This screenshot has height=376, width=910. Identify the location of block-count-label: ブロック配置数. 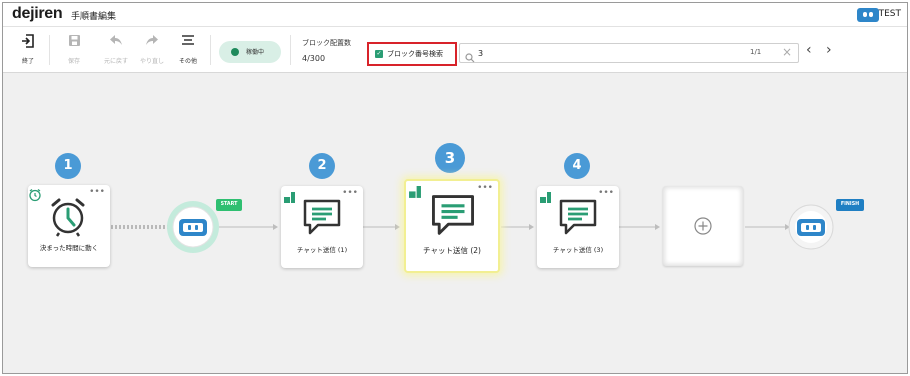
(326, 43).